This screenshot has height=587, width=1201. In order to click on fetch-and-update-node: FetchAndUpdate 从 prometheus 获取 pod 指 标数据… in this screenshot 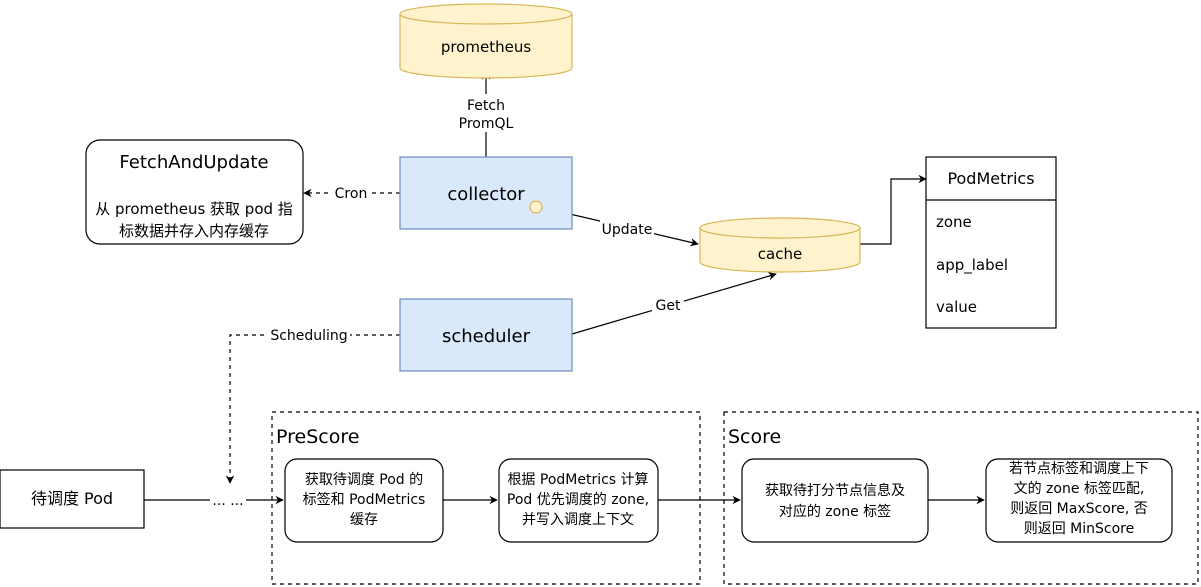, I will do `click(194, 192)`.